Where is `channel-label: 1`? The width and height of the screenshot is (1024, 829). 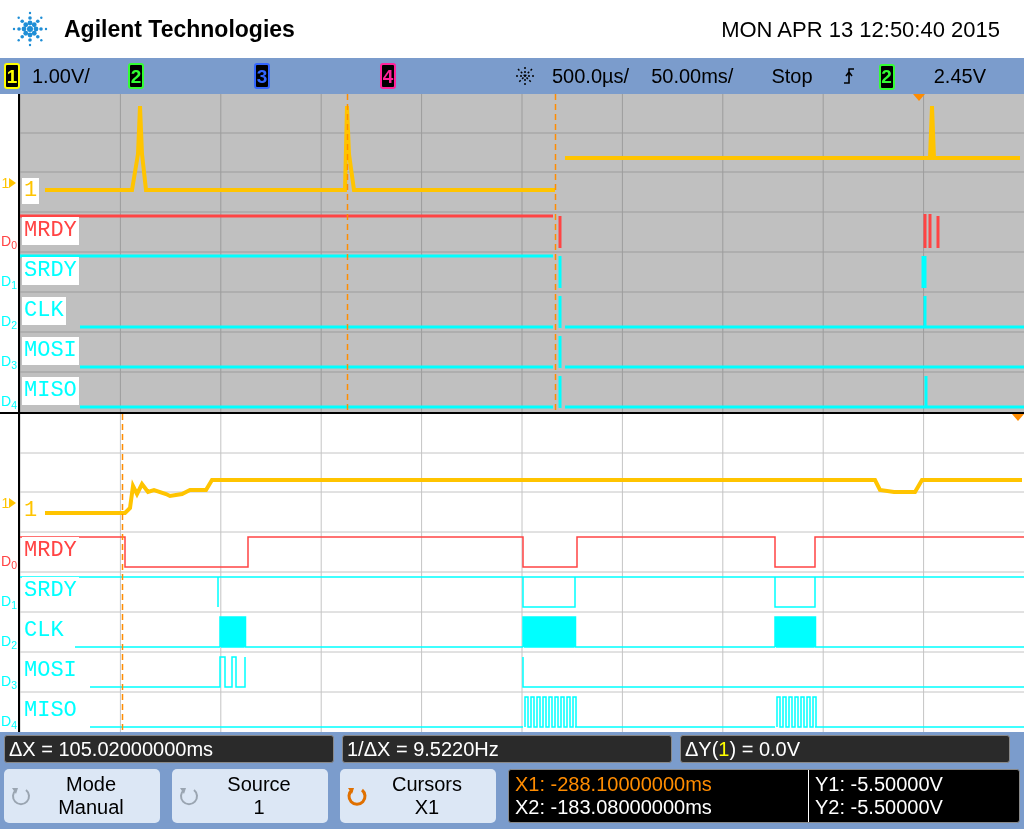
channel-label: 1 is located at coordinates (31, 191).